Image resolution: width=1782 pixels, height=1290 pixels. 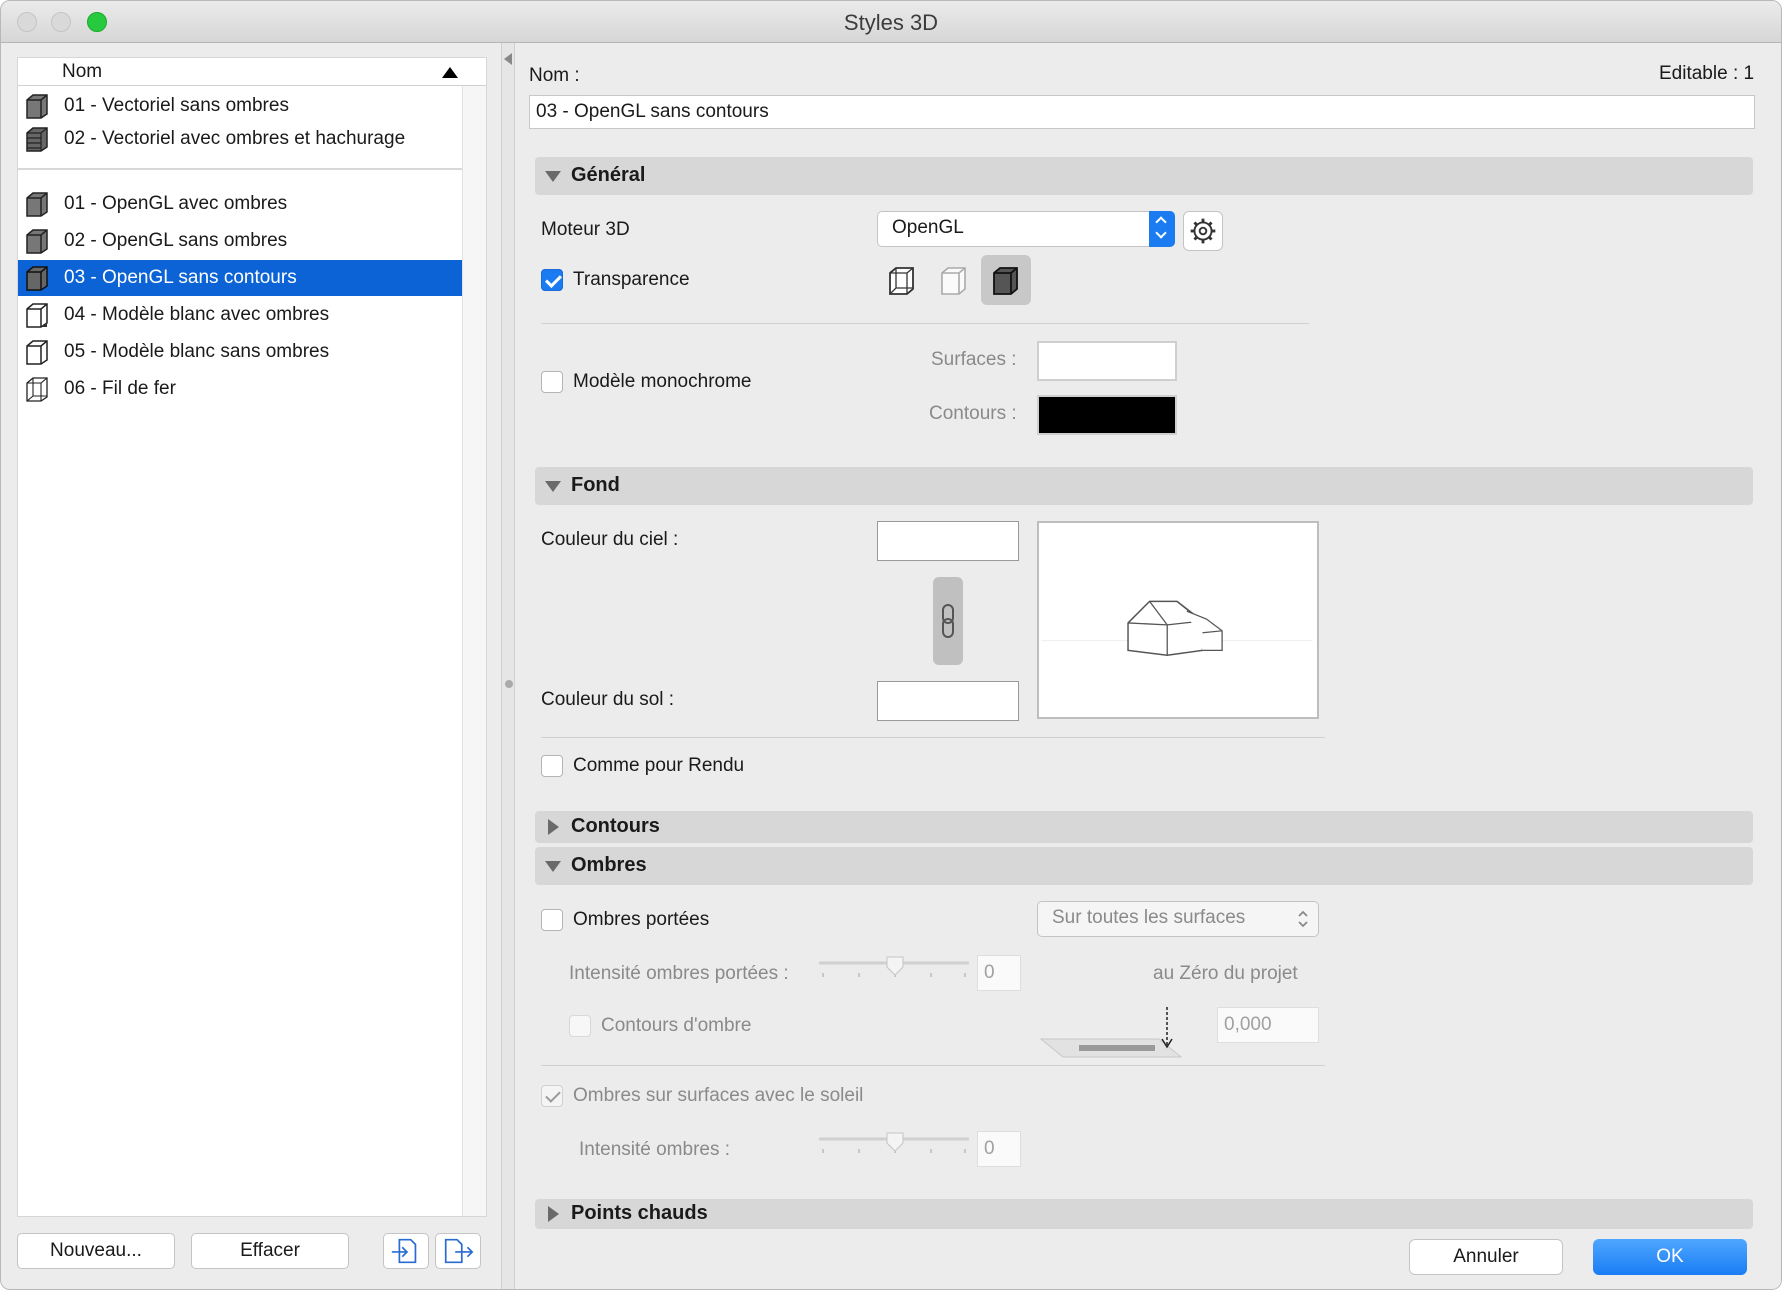 I want to click on list-item-opengl-avec-ombres: 01 - OpenGL avec ombres, so click(x=240, y=204).